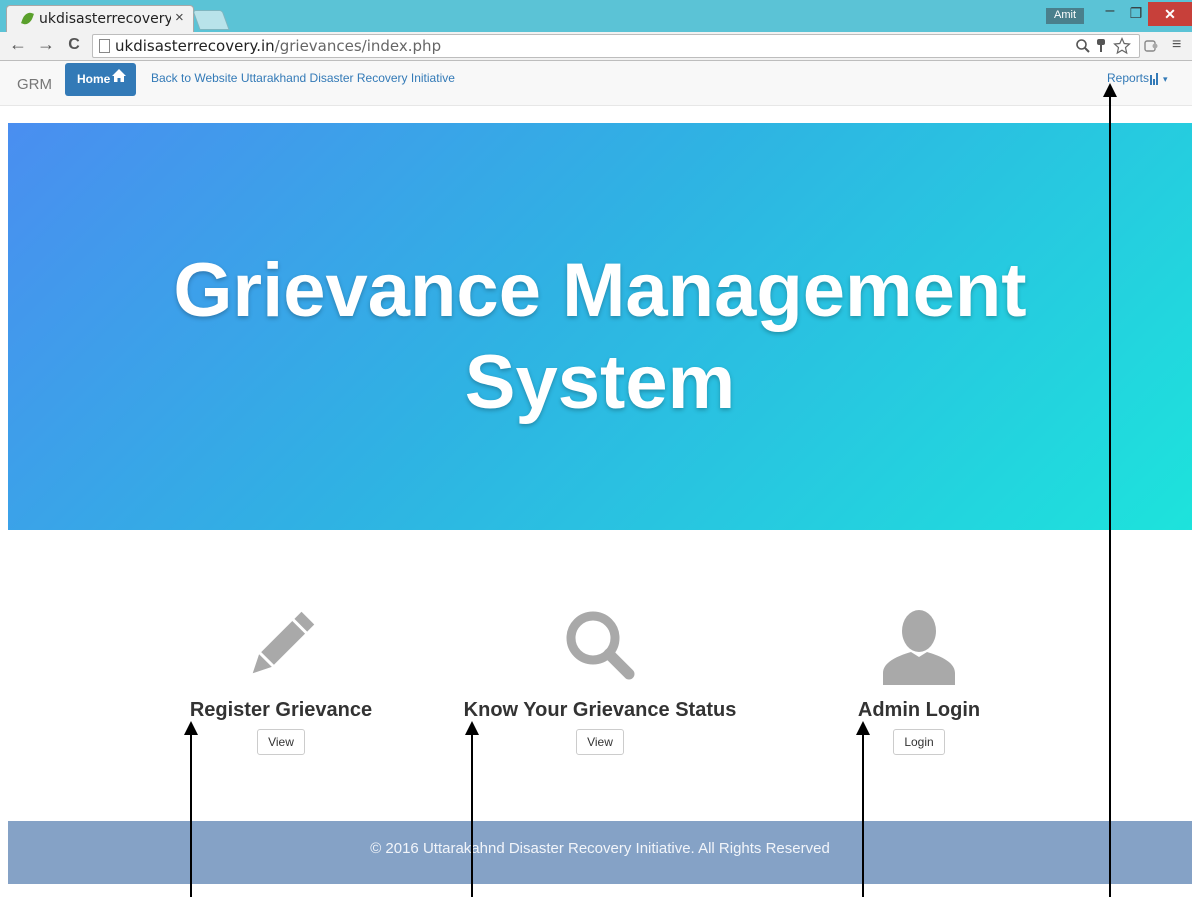  What do you see at coordinates (1110, 13) in the screenshot?
I see `minimize-button: ‒` at bounding box center [1110, 13].